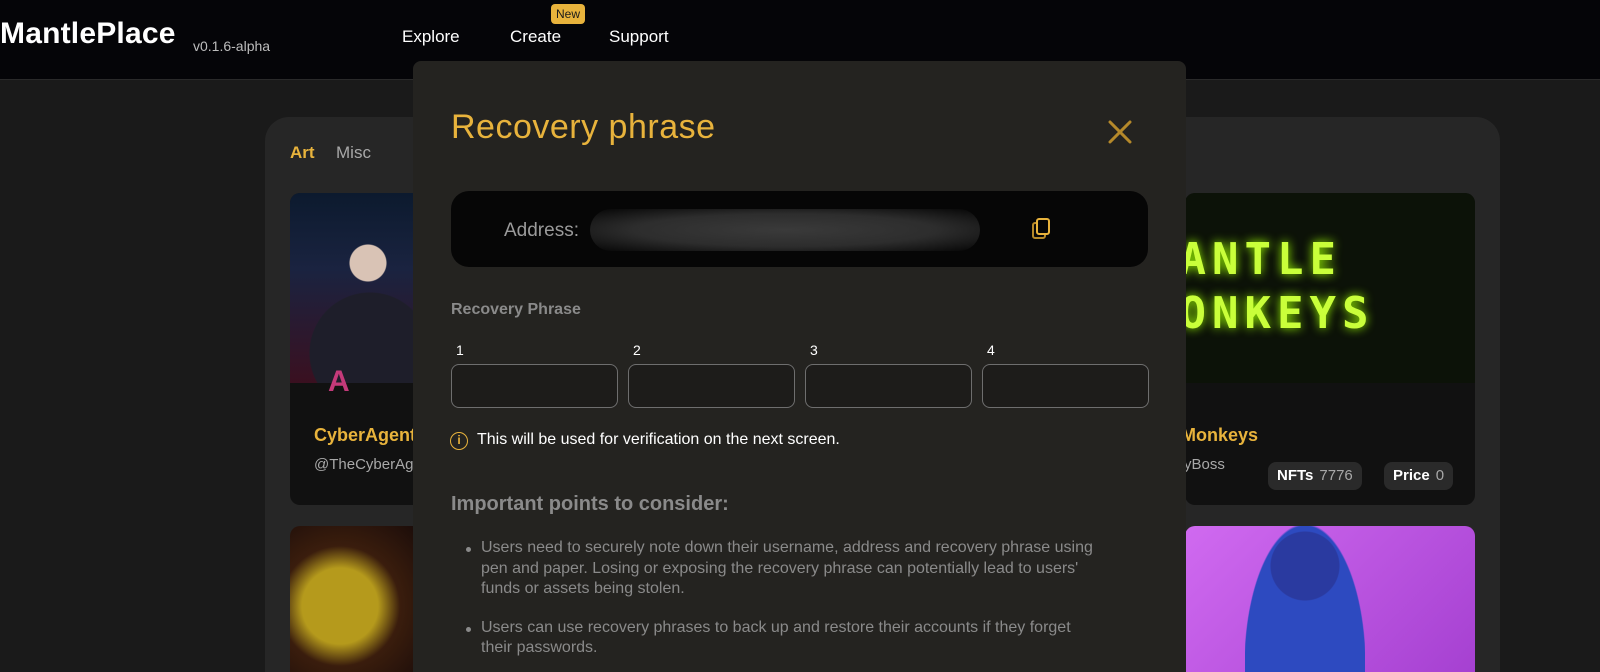 The width and height of the screenshot is (1600, 672). I want to click on word-number: 2, so click(637, 350).